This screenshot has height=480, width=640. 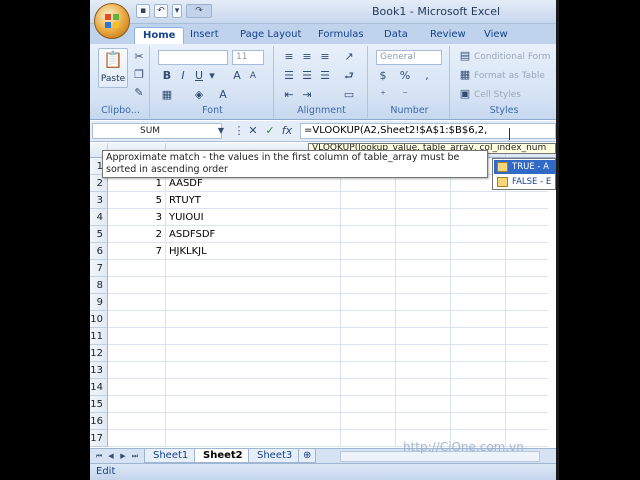 What do you see at coordinates (111, 456) in the screenshot?
I see `prev-sheet-icon: ◀` at bounding box center [111, 456].